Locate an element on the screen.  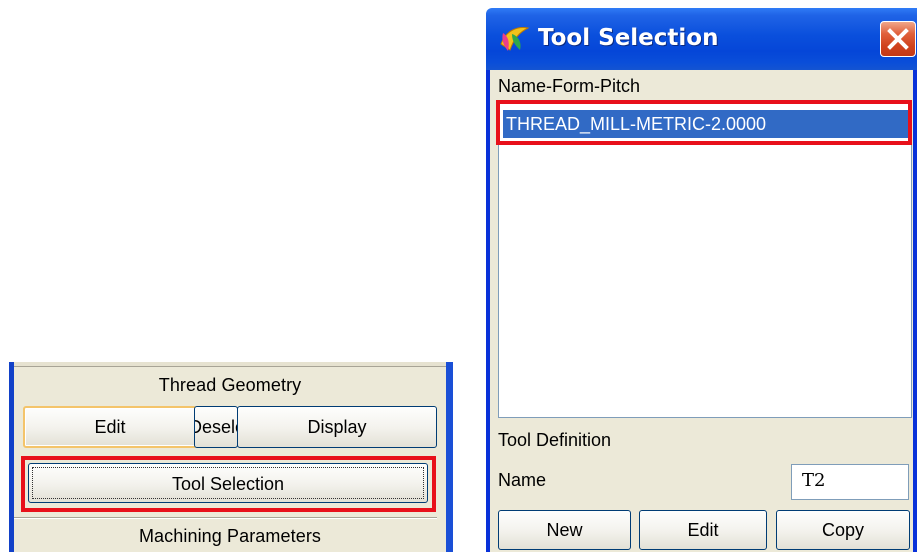
edit-tool-button: Edit is located at coordinates (703, 530).